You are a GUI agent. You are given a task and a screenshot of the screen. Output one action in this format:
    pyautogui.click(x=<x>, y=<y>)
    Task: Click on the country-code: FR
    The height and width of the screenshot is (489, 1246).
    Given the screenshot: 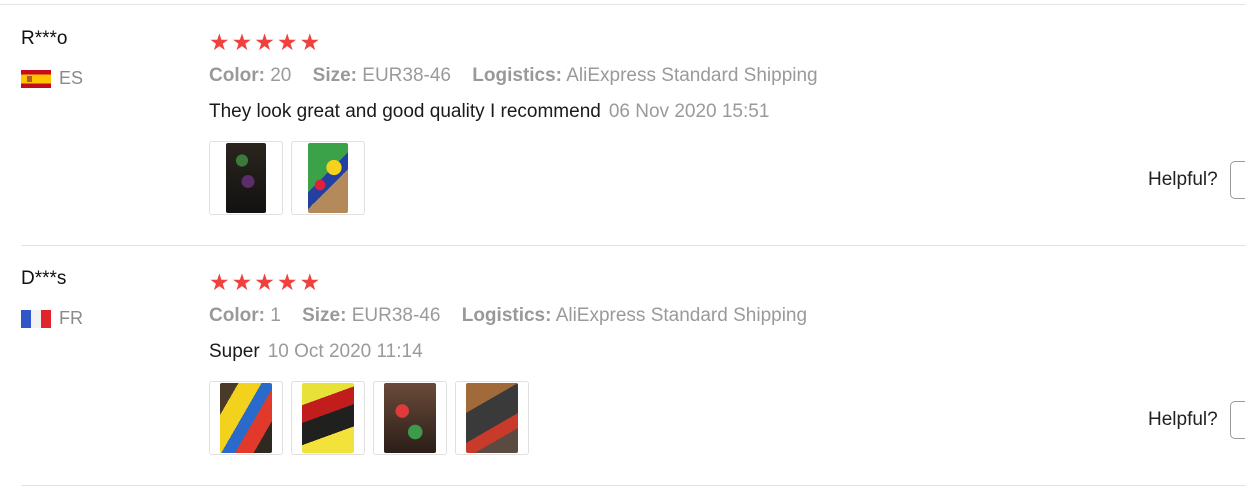 What is the action you would take?
    pyautogui.click(x=71, y=318)
    